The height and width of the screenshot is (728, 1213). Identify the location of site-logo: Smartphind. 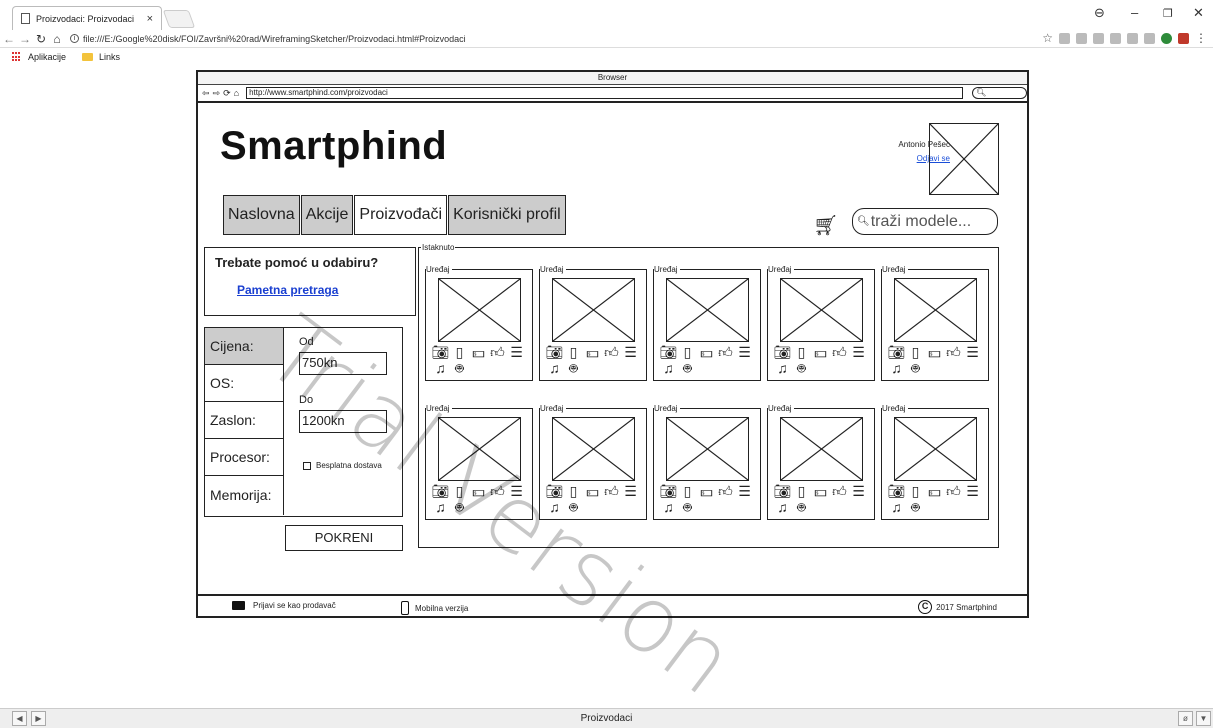
(333, 146).